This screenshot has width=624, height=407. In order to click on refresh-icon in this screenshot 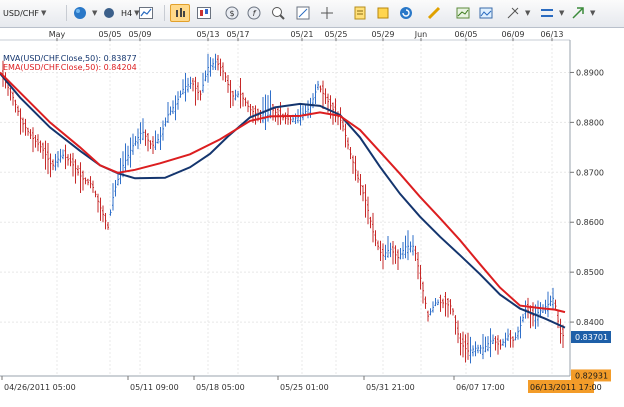, I will do `click(406, 13)`.